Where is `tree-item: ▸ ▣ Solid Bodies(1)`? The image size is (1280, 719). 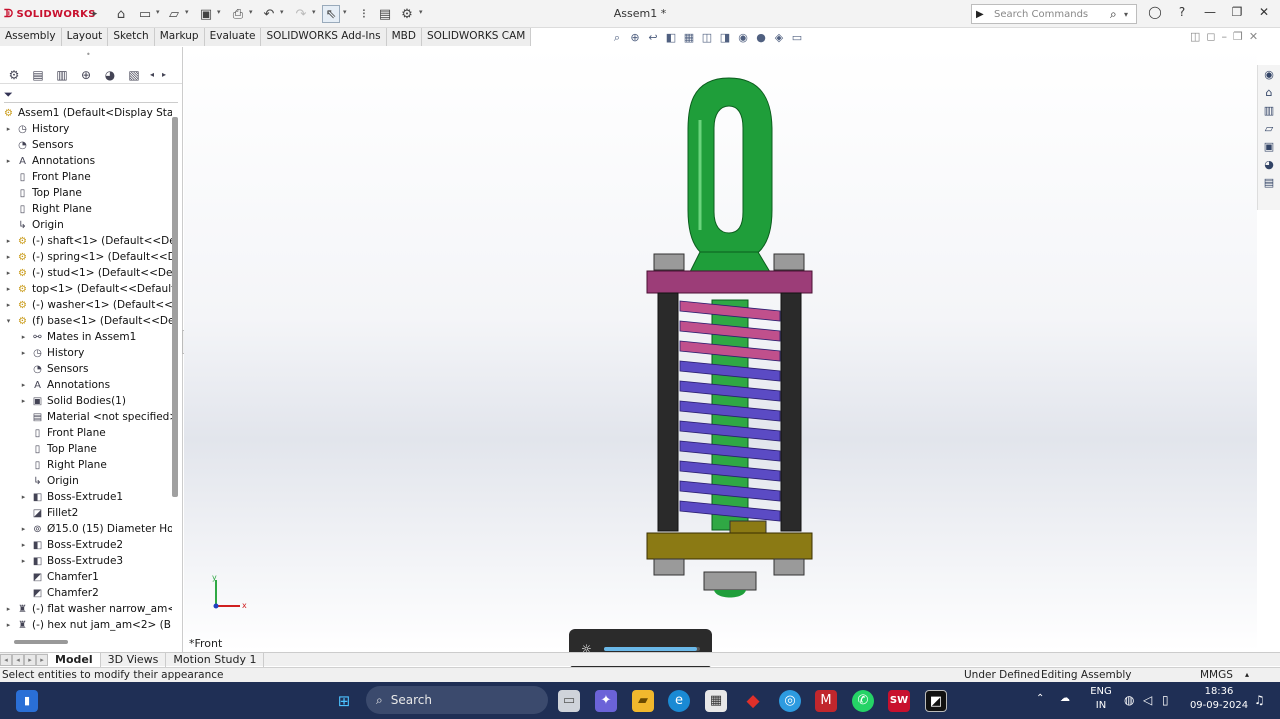
tree-item: ▸ ▣ Solid Bodies(1) is located at coordinates (72, 401).